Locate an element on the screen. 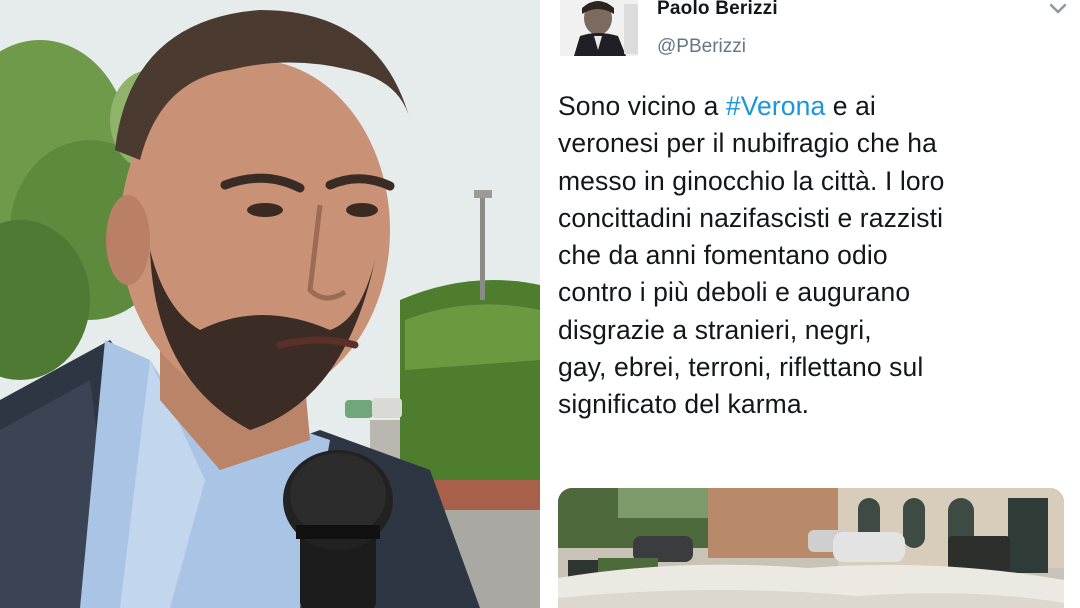 This screenshot has width=1080, height=608. tweet-line: messo in ginocchio la città. I loro is located at coordinates (751, 180).